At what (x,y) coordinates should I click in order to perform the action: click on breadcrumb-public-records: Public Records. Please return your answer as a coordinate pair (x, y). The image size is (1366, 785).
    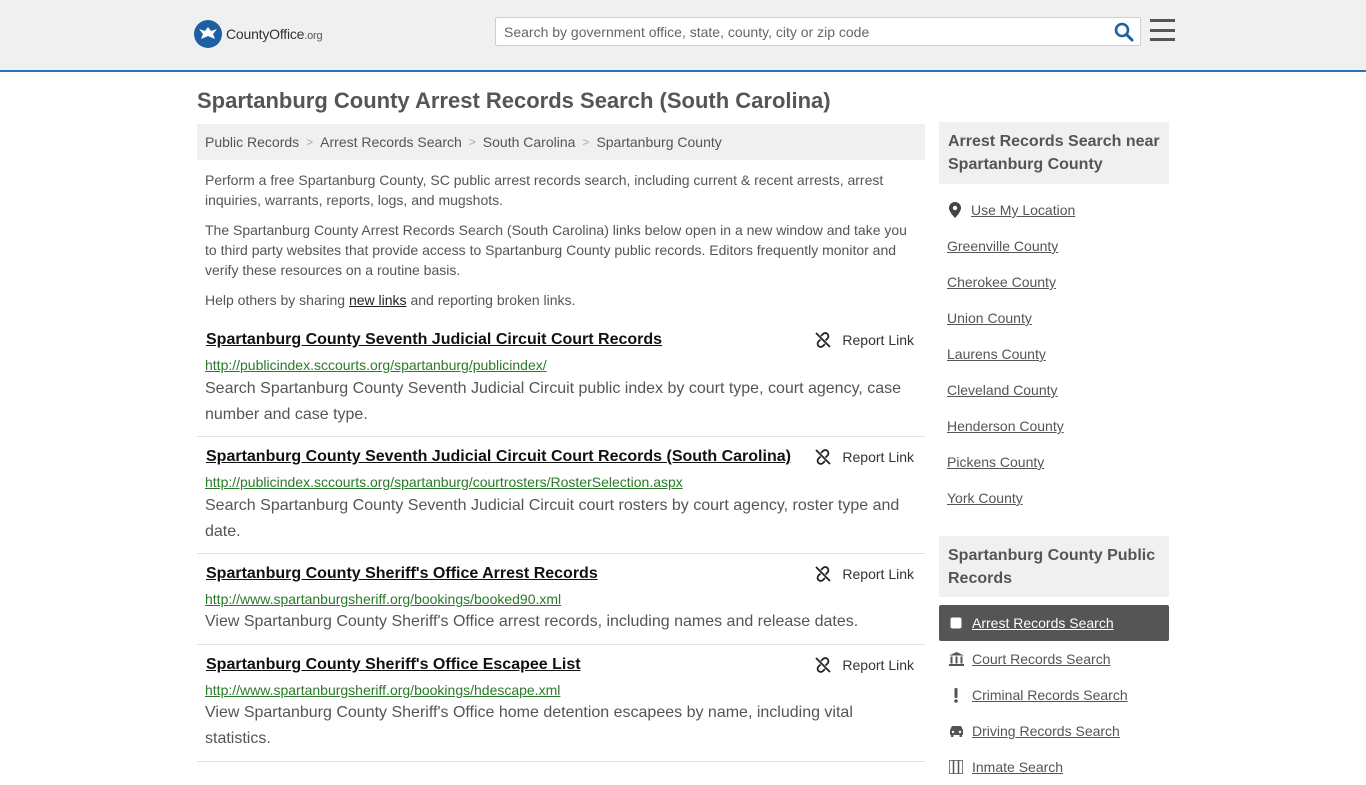
    Looking at the image, I should click on (252, 142).